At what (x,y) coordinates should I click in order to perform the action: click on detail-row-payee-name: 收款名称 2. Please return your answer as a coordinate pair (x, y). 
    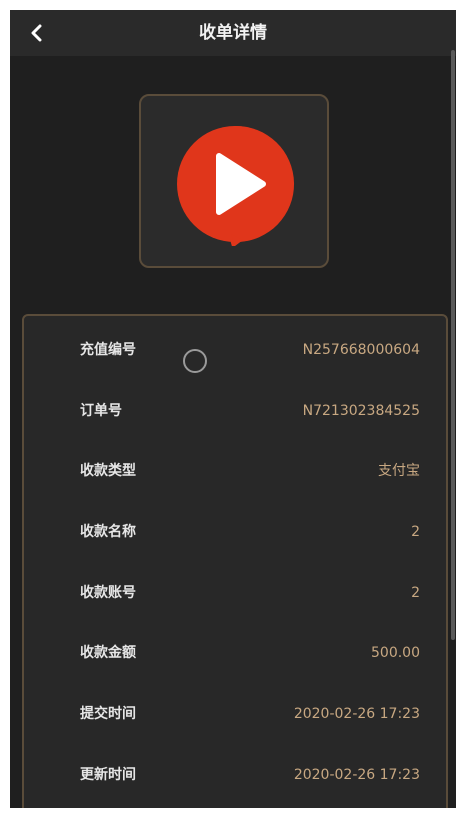
    Looking at the image, I should click on (235, 532).